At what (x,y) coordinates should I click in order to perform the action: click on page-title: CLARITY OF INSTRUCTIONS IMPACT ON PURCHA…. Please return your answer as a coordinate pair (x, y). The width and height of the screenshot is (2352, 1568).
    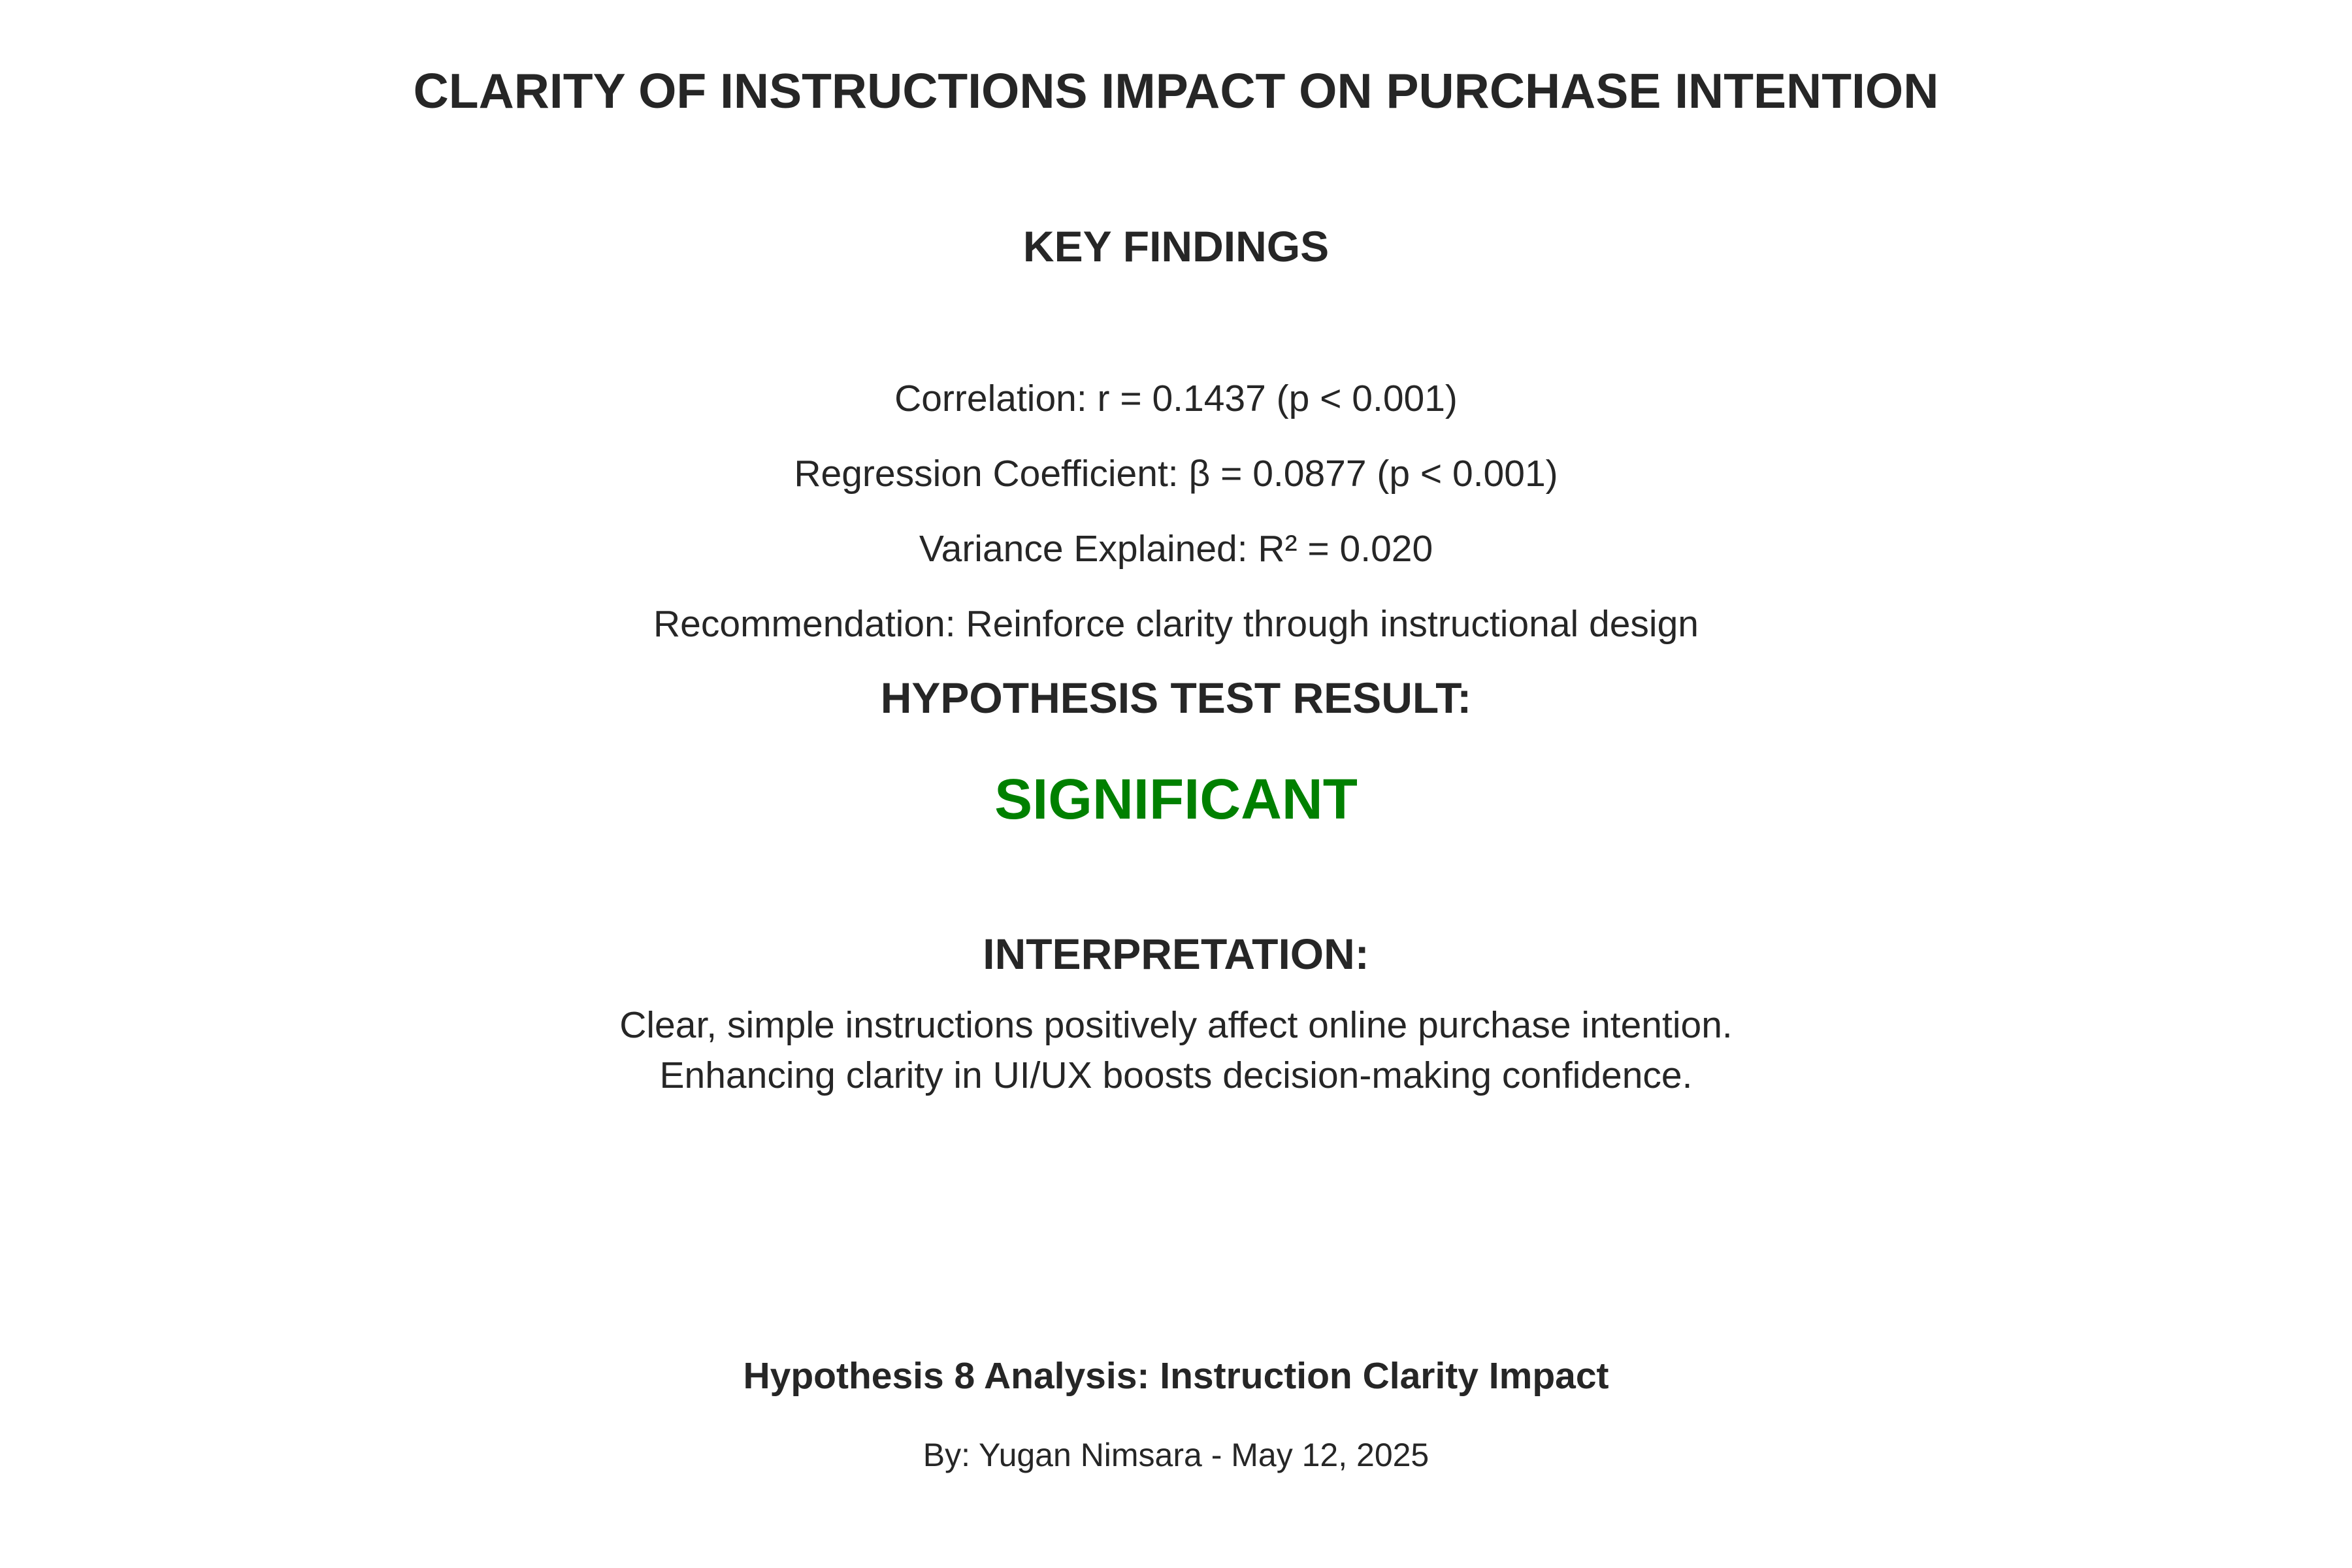
    Looking at the image, I should click on (1176, 90).